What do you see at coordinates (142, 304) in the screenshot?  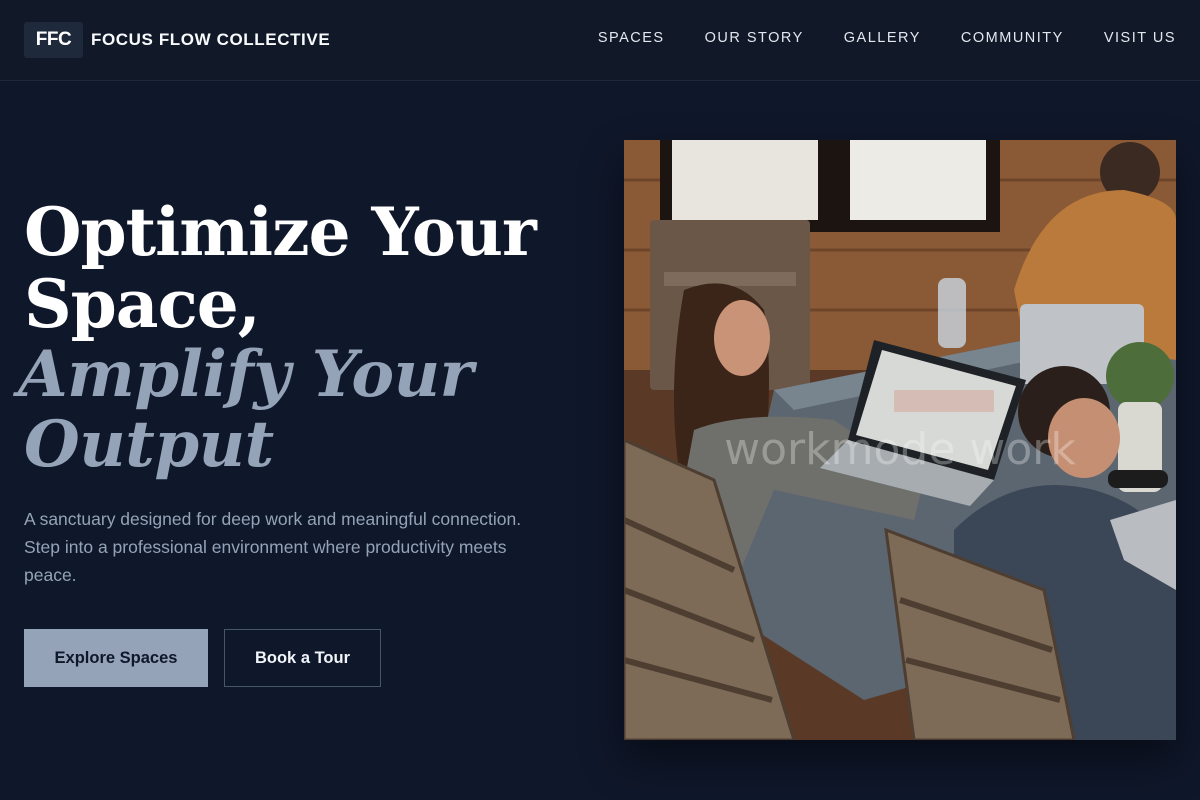 I see `headline-line-2: Space,` at bounding box center [142, 304].